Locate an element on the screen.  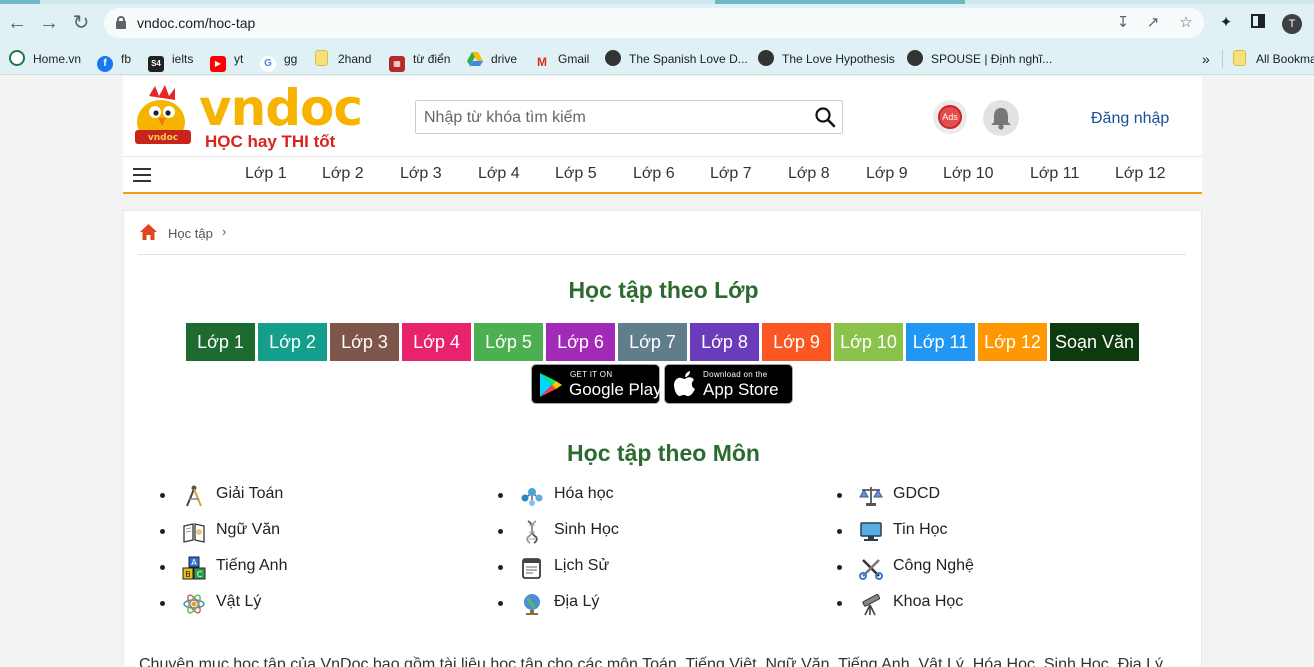
google-play-button: GET IT ON Google Play is located at coordinates (596, 384).